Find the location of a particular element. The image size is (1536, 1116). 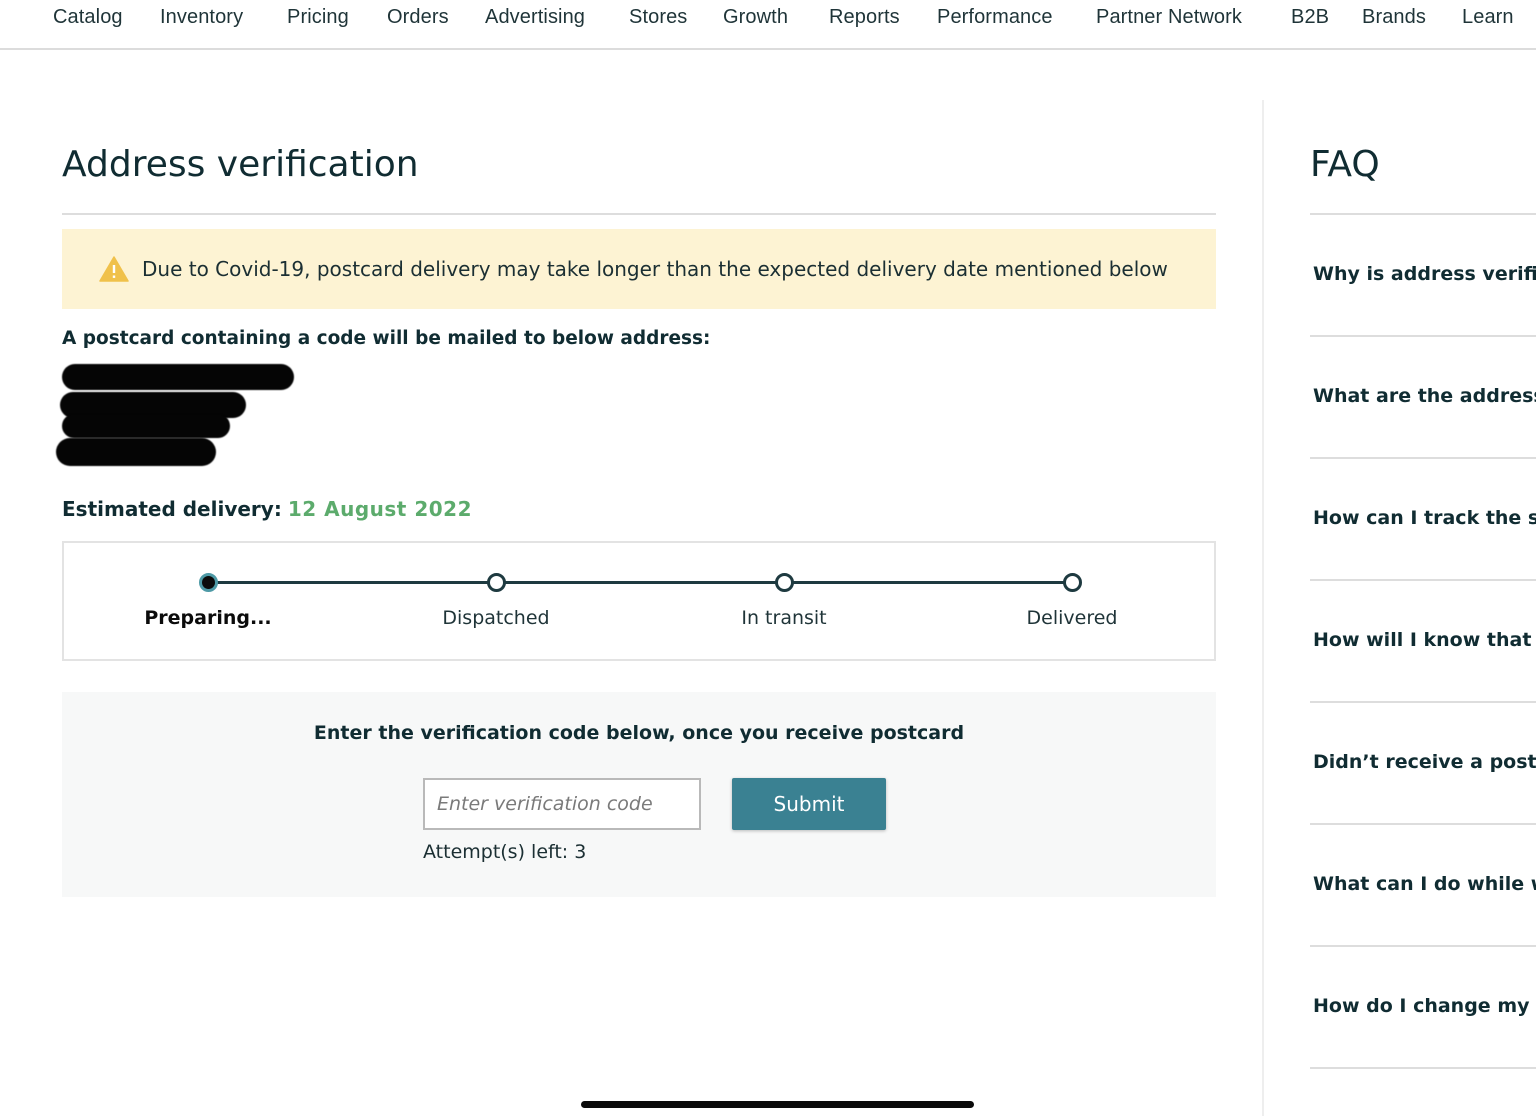

nav-item-reports: Reports is located at coordinates (864, 17).